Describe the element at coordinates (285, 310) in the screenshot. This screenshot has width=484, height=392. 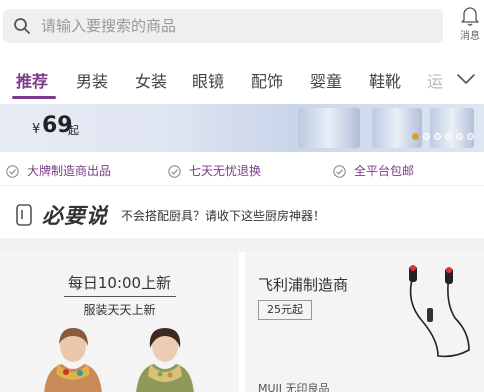
I see `card-price-tag: 25元起` at that location.